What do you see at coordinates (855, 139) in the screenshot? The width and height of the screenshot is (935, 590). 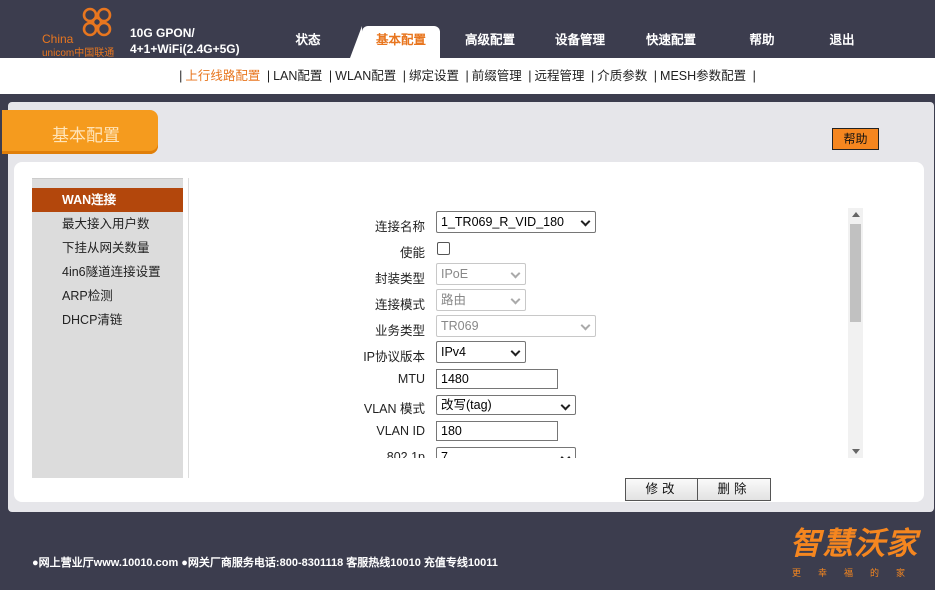 I see `help-button: 帮助` at bounding box center [855, 139].